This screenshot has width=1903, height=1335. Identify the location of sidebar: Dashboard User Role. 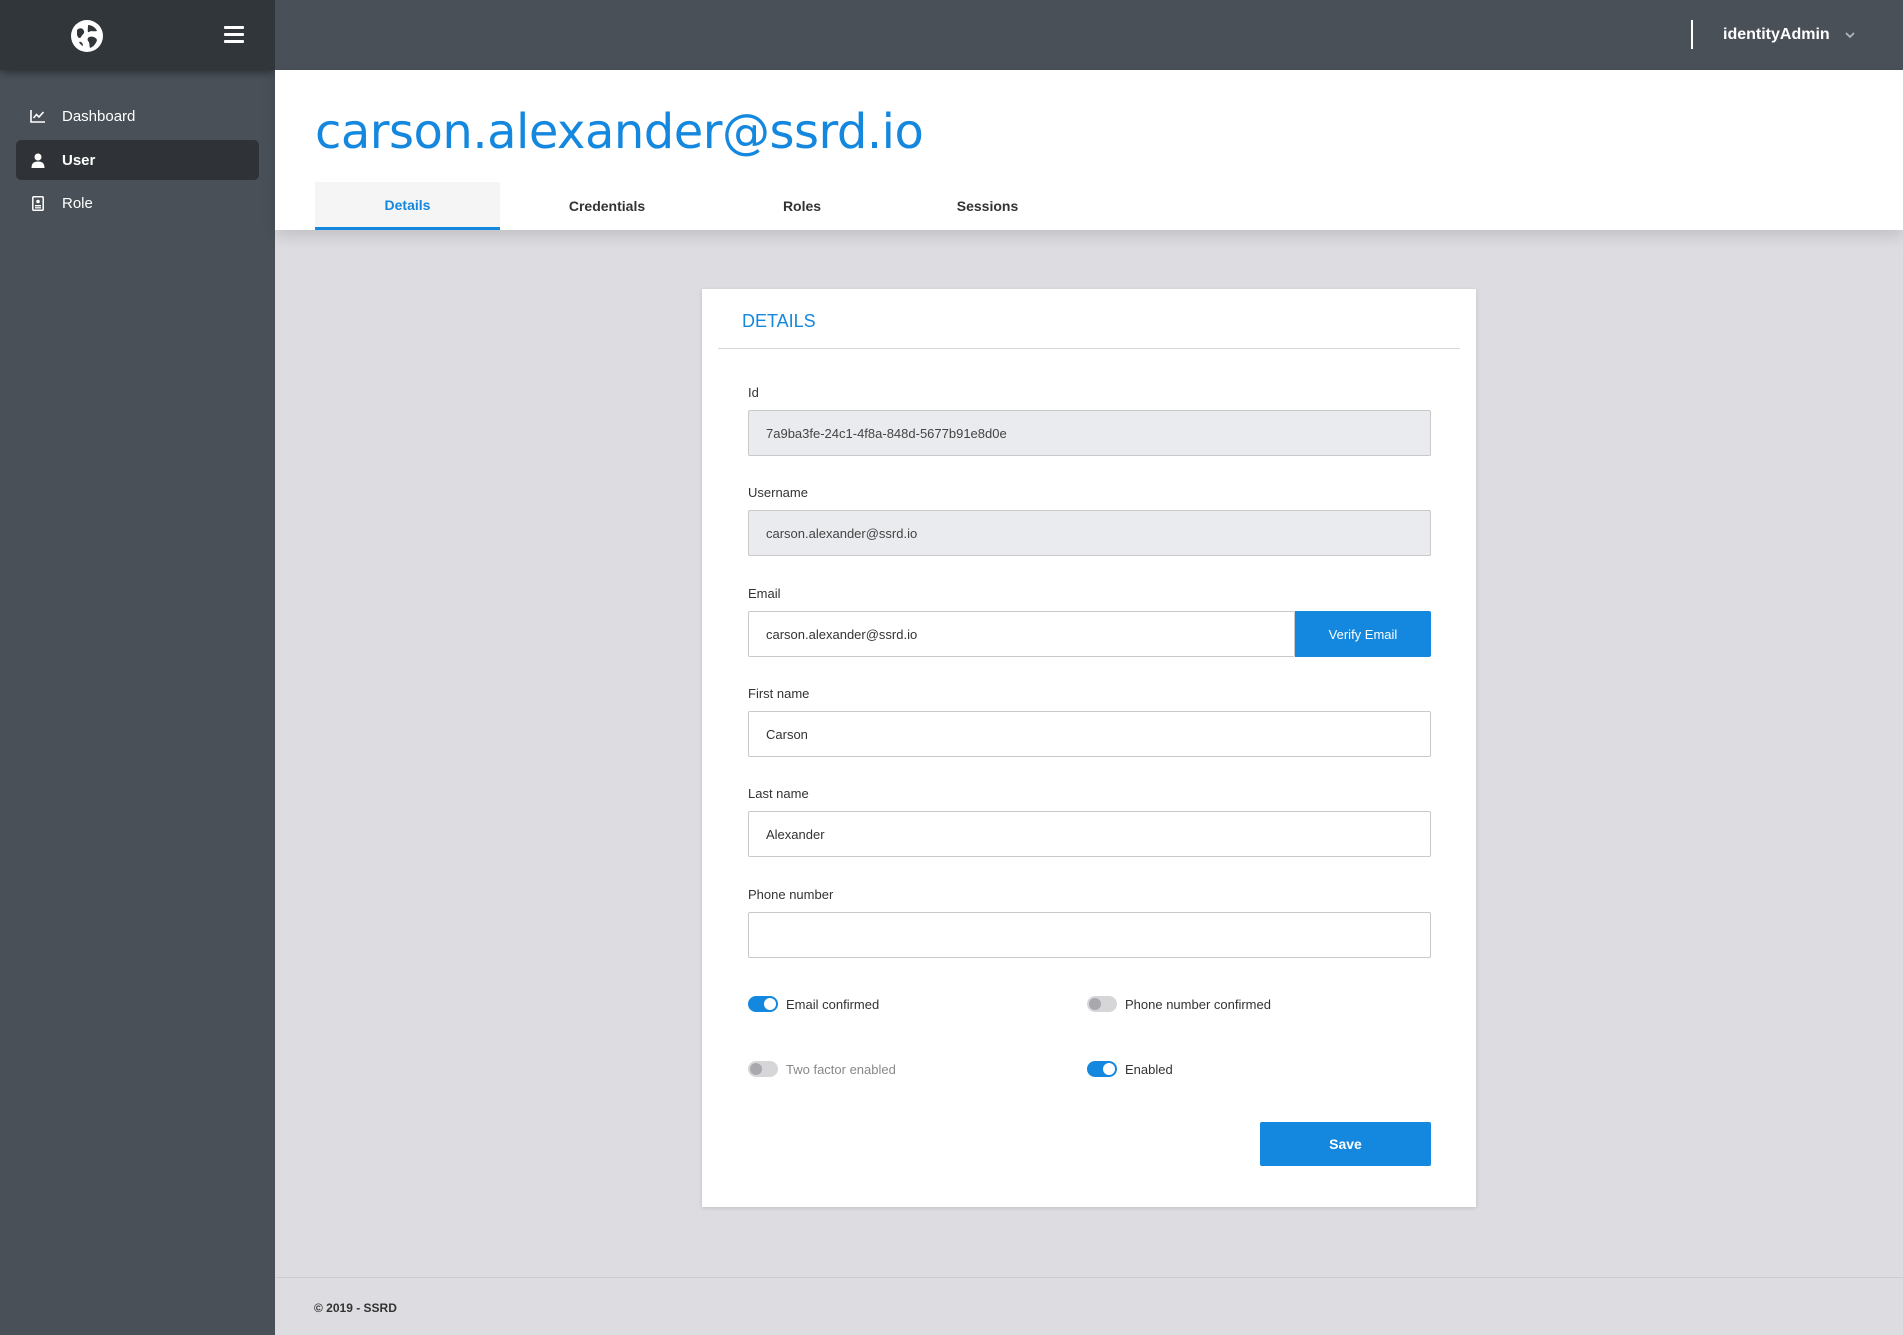
(137, 667).